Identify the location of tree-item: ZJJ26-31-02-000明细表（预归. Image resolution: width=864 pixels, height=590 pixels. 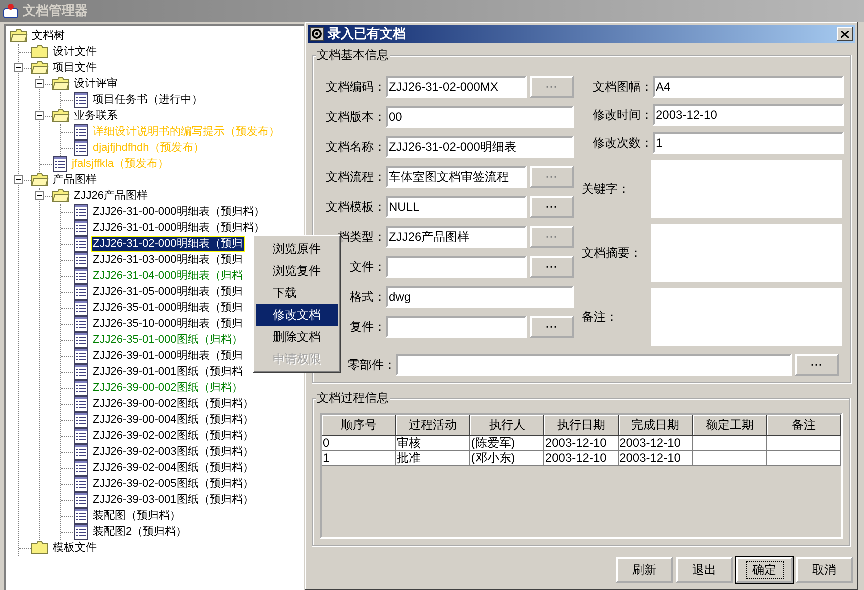
(168, 244).